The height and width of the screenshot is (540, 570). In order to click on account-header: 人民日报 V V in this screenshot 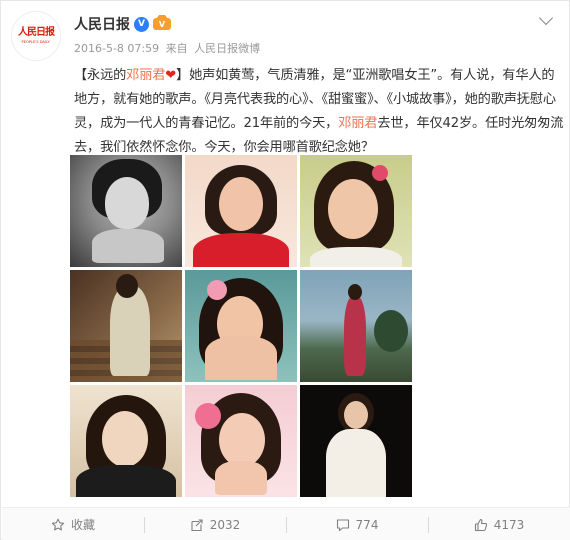, I will do `click(122, 24)`.